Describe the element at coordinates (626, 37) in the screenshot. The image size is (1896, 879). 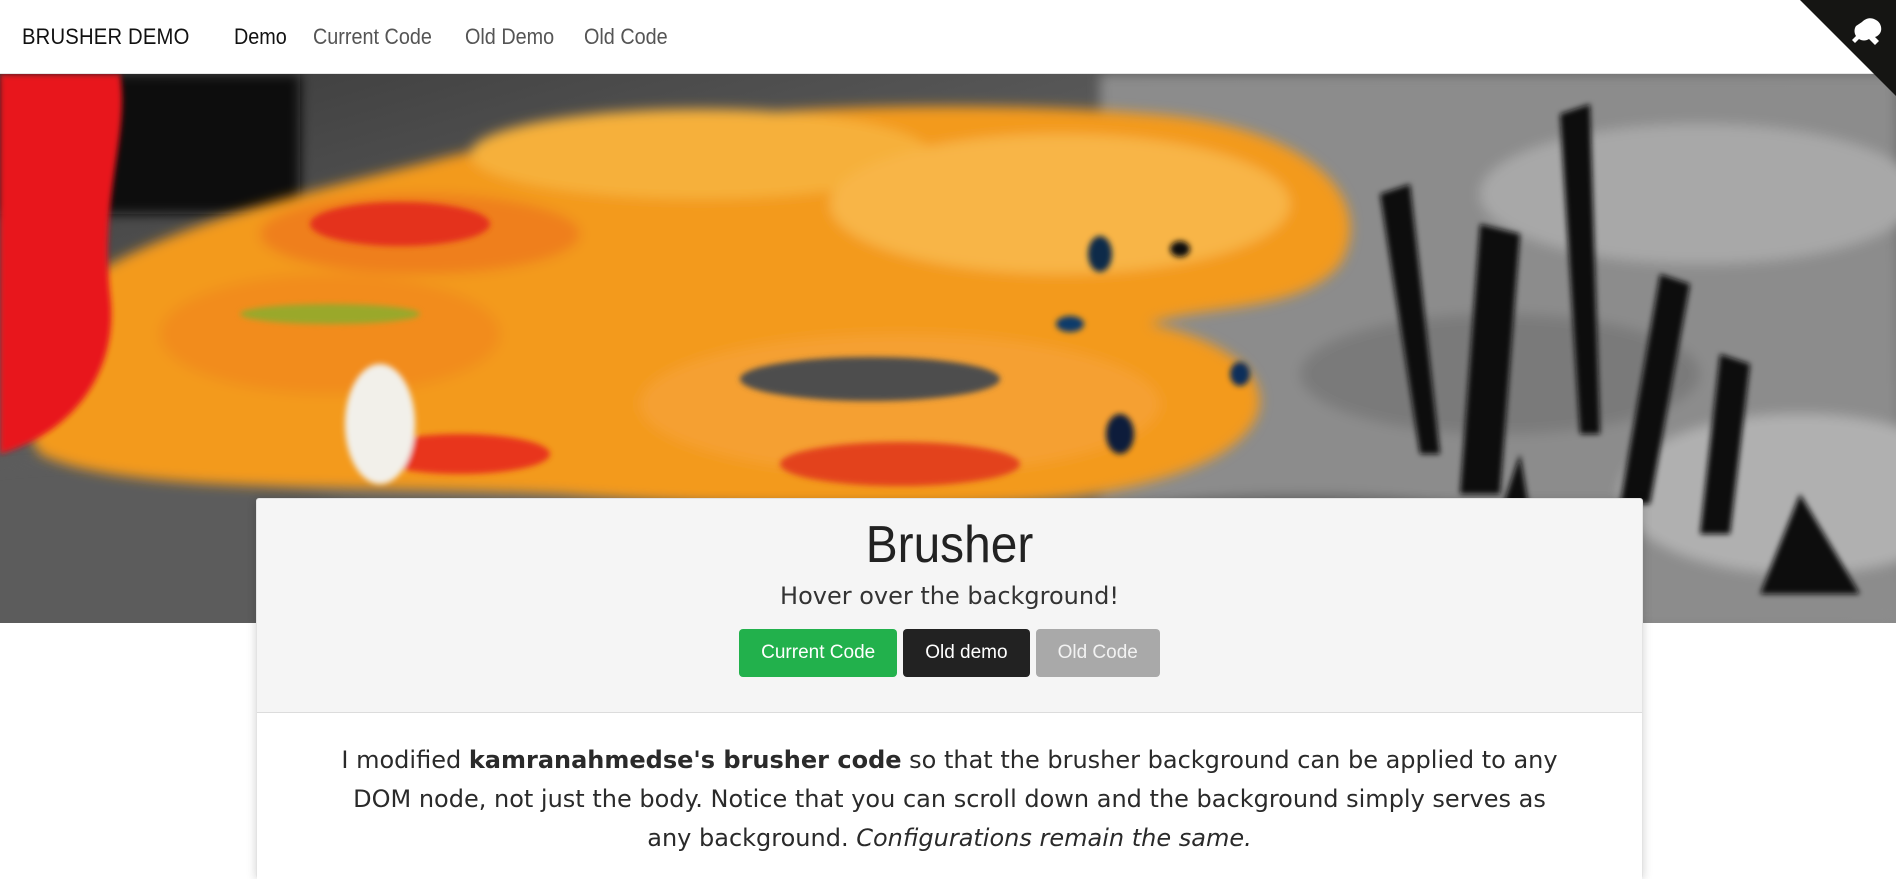
I see `nav-link-old-code: Old Code` at that location.